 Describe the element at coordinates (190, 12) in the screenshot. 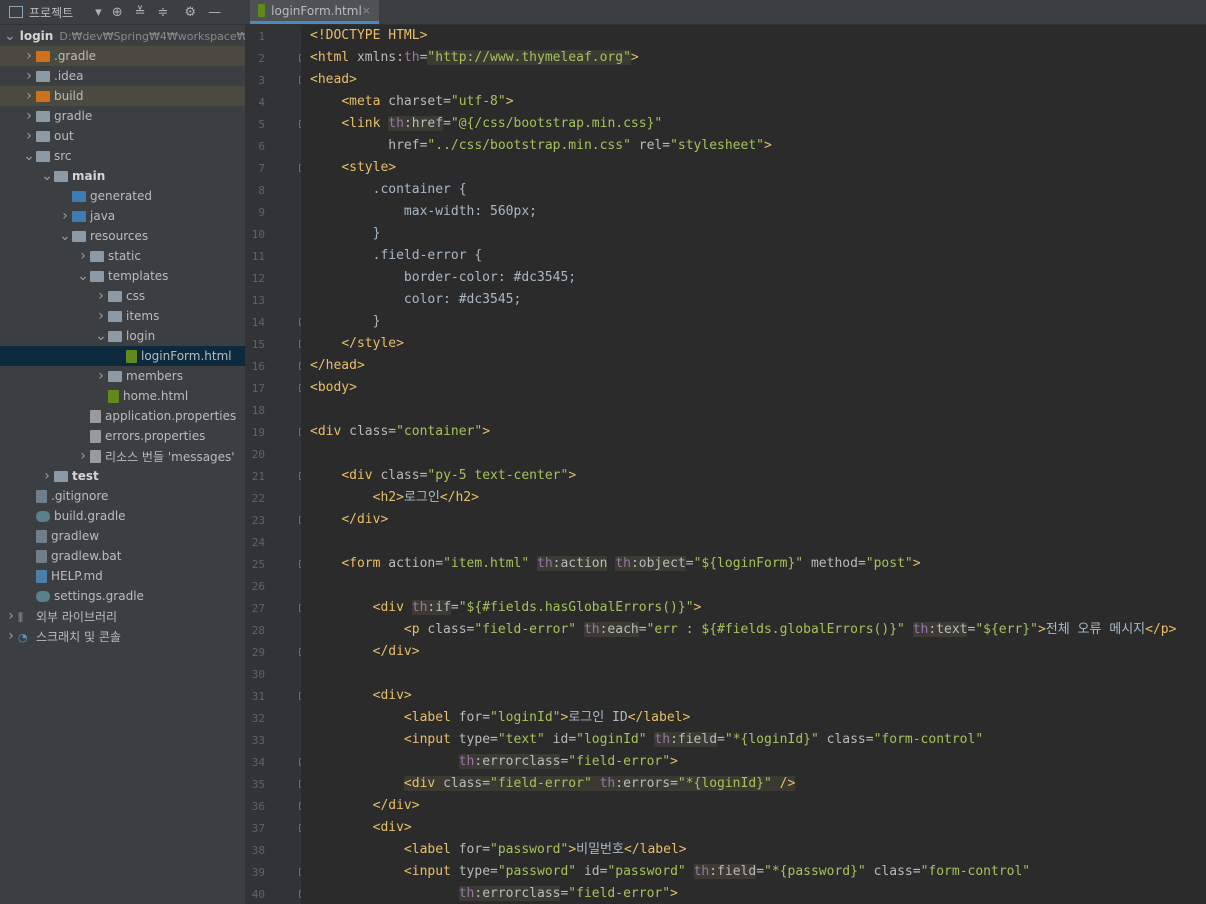

I see `gear-icon: ⚙` at that location.